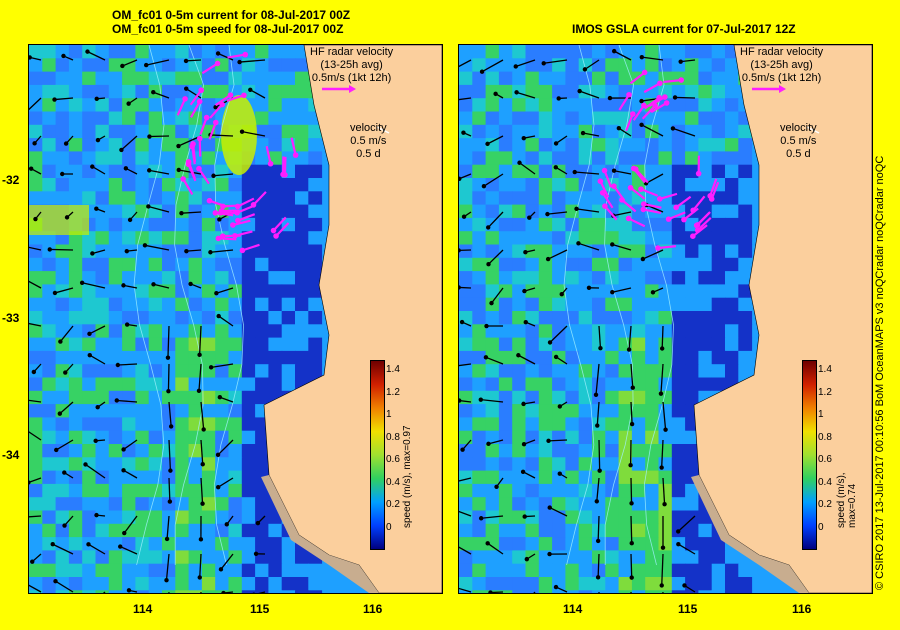 This screenshot has width=900, height=630. Describe the element at coordinates (59, 220) in the screenshot. I see `jet-core` at that location.